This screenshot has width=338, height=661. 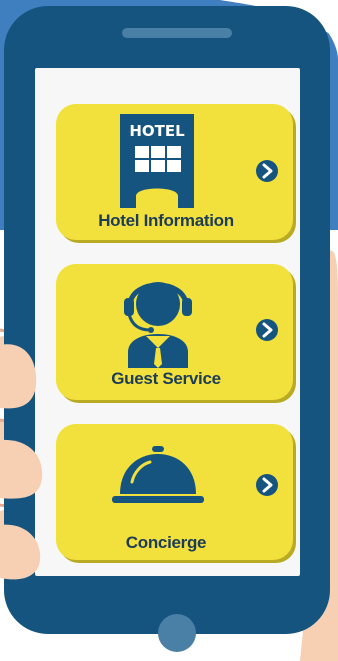 I want to click on guest-service-label: Guest Service, so click(x=166, y=378).